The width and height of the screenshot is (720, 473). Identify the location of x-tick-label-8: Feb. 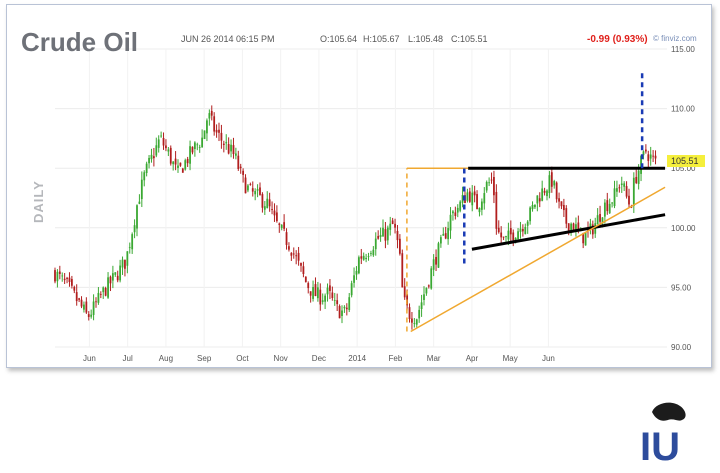
(396, 358).